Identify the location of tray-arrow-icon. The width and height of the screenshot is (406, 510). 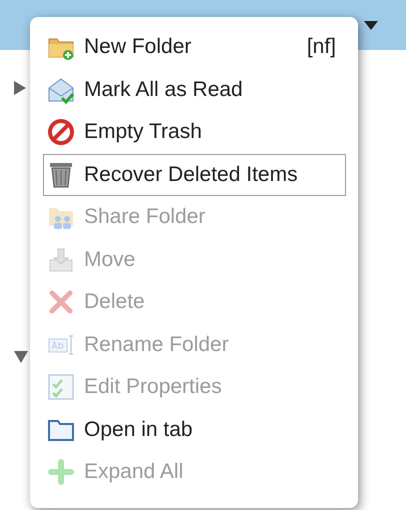
(61, 260).